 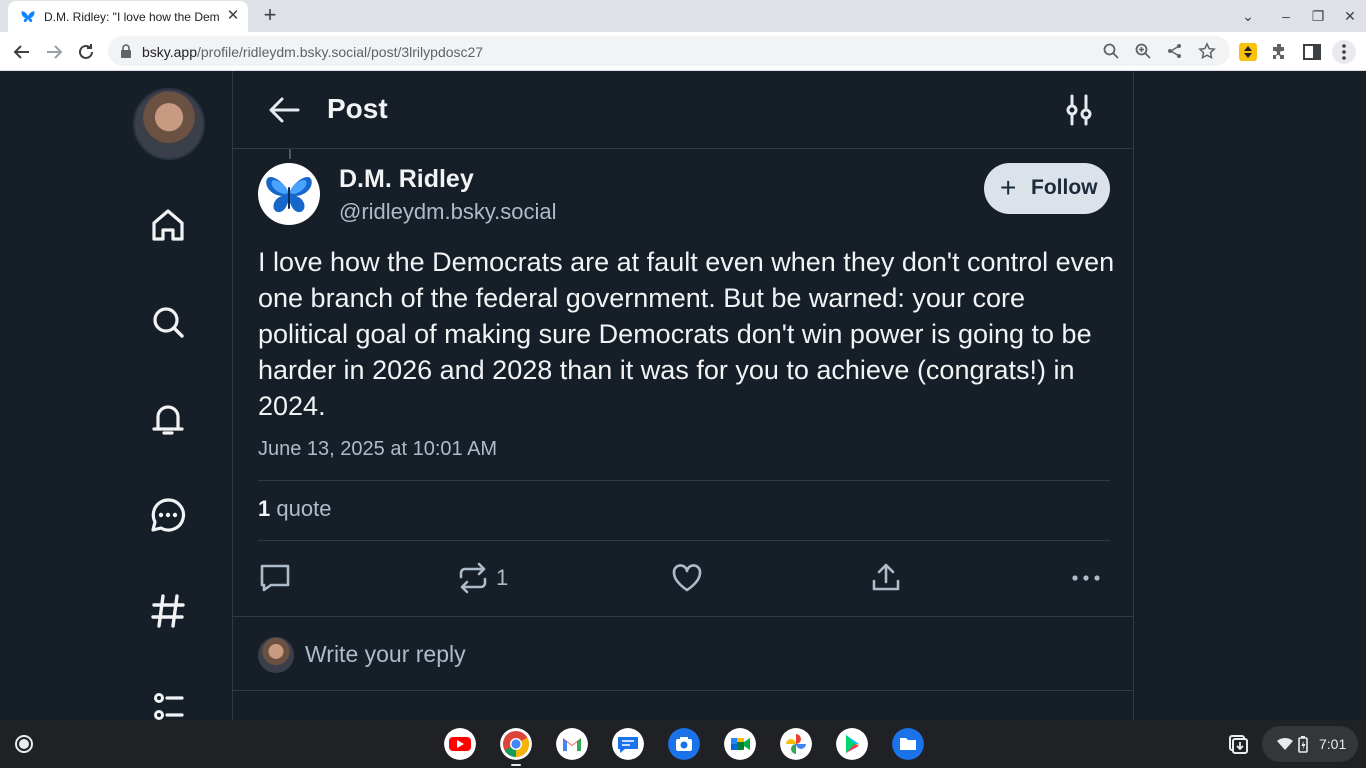 I want to click on notifications-bell-icon, so click(x=168, y=419).